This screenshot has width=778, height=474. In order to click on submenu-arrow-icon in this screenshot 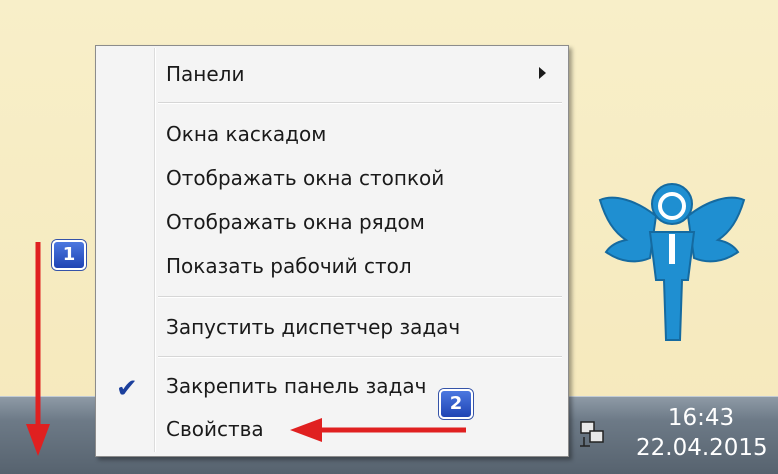, I will do `click(542, 73)`.